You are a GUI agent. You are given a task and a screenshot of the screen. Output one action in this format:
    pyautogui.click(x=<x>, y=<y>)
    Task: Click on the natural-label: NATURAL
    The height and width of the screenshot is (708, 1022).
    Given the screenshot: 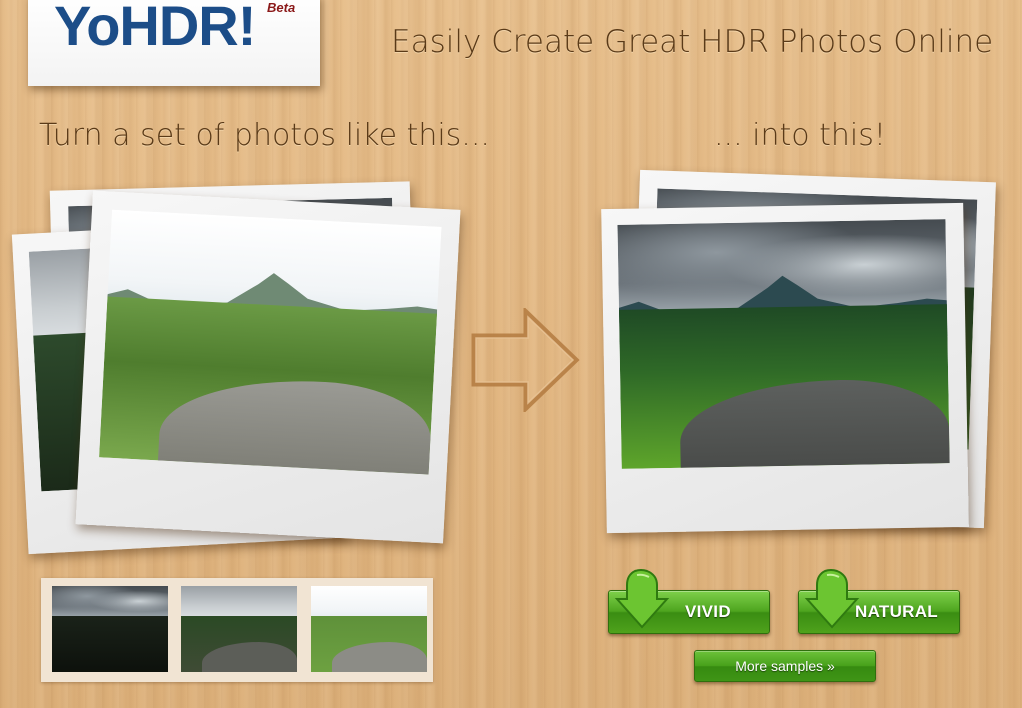 What is the action you would take?
    pyautogui.click(x=896, y=611)
    